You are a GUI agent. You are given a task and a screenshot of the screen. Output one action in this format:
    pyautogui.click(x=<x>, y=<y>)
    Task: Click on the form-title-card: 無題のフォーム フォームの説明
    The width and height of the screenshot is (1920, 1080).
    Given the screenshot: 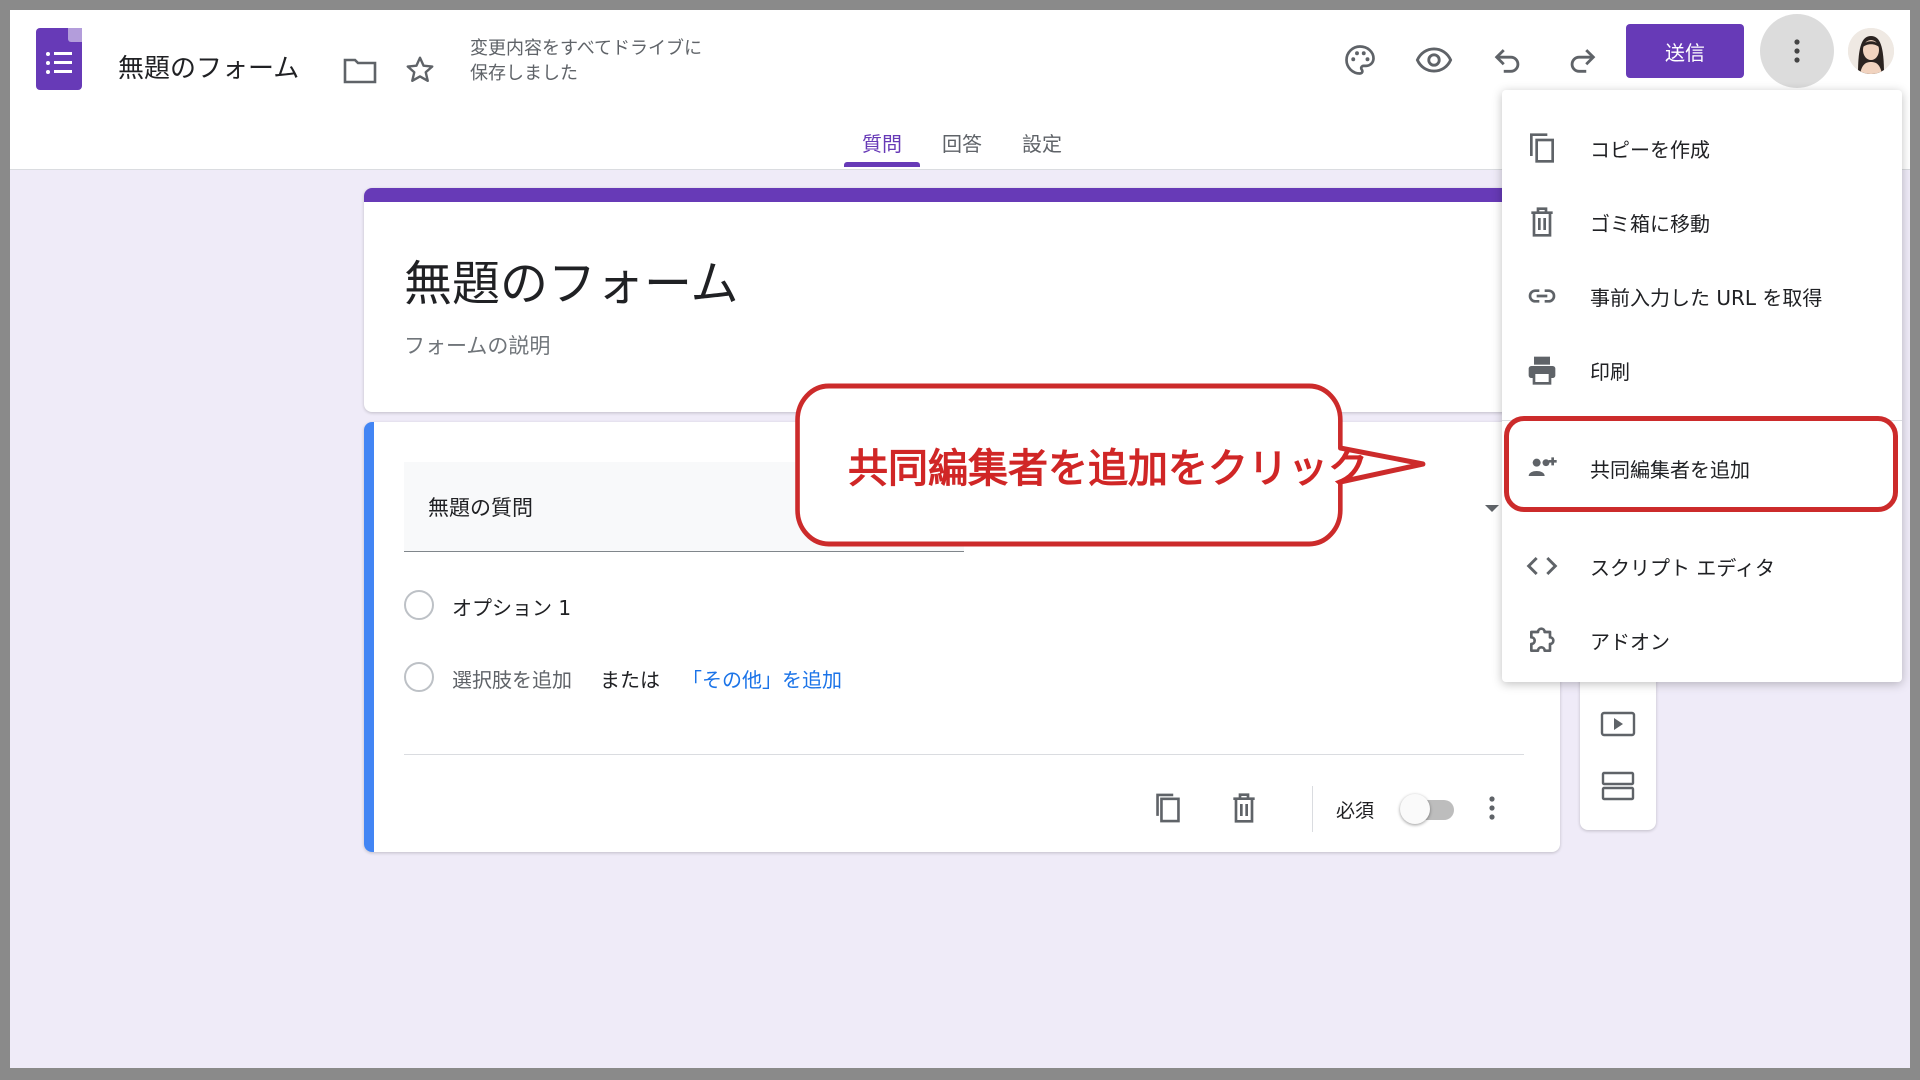 What is the action you would take?
    pyautogui.click(x=964, y=300)
    